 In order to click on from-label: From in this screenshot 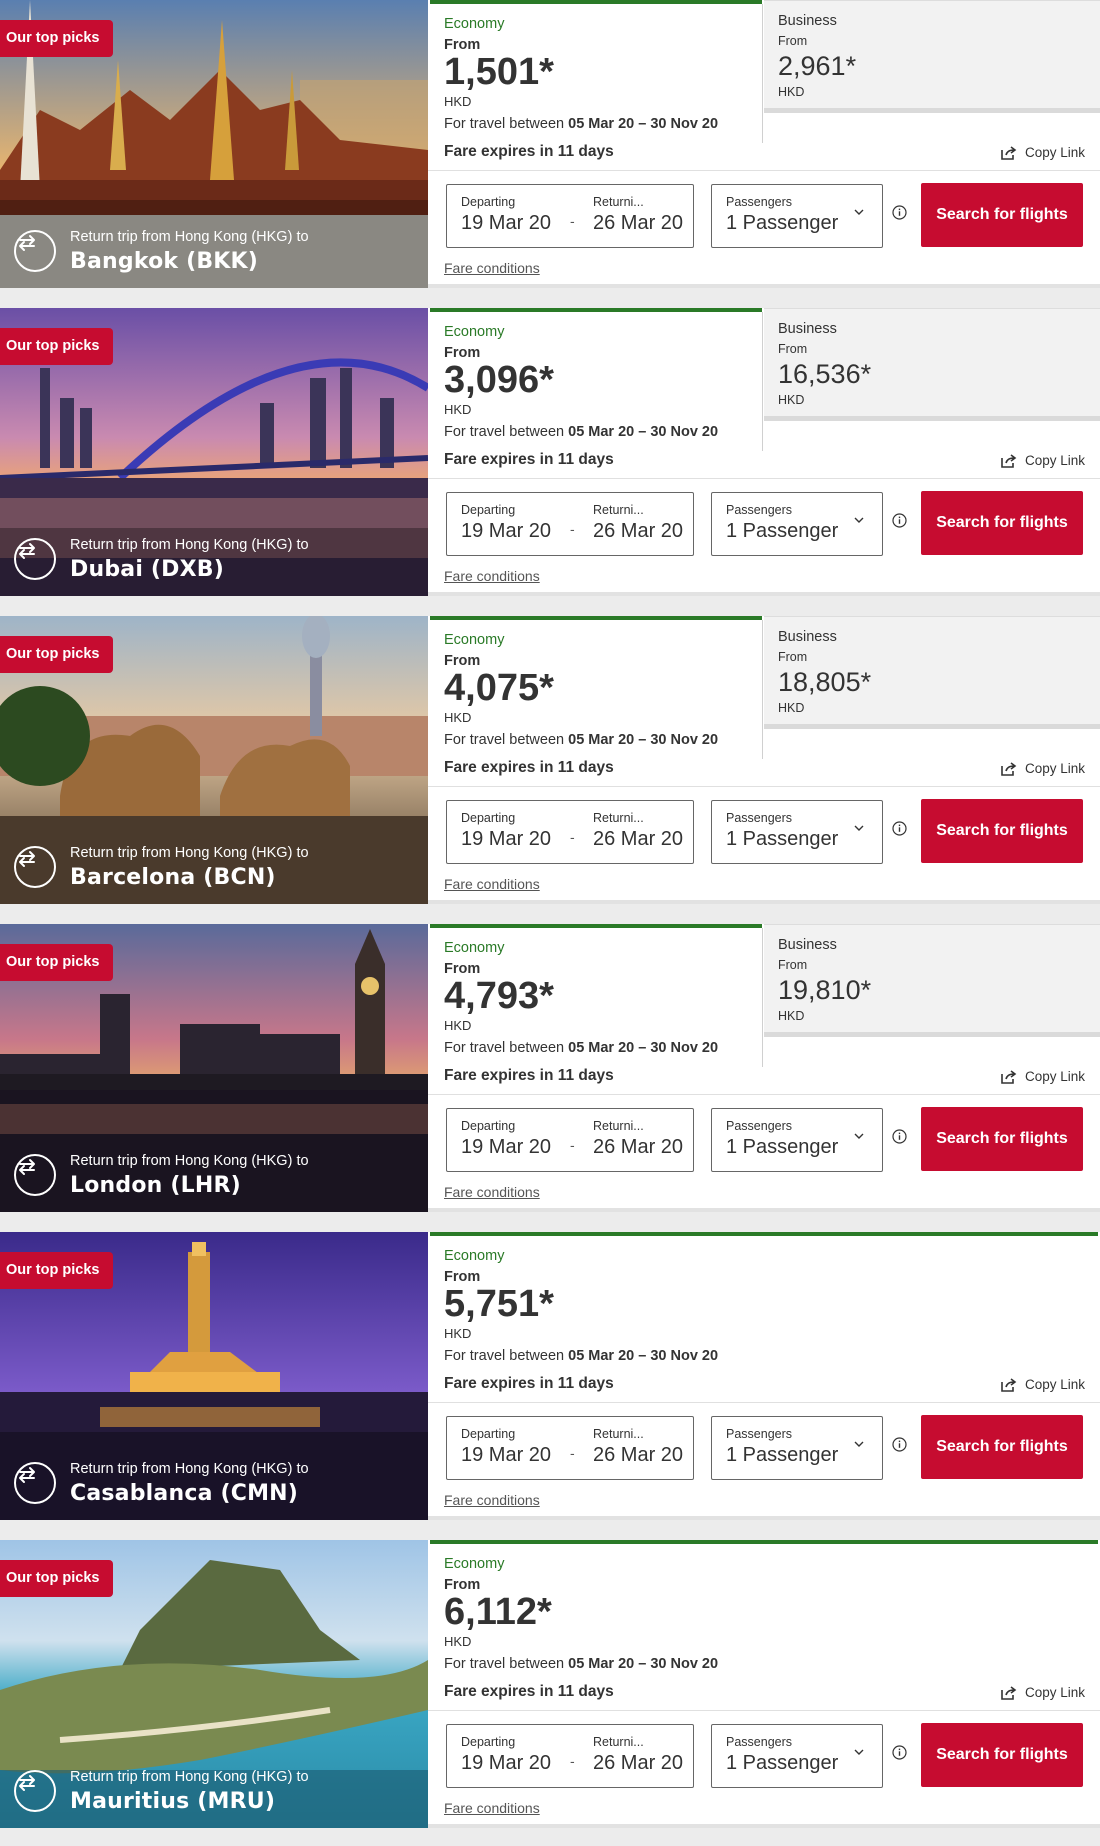, I will do `click(793, 41)`.